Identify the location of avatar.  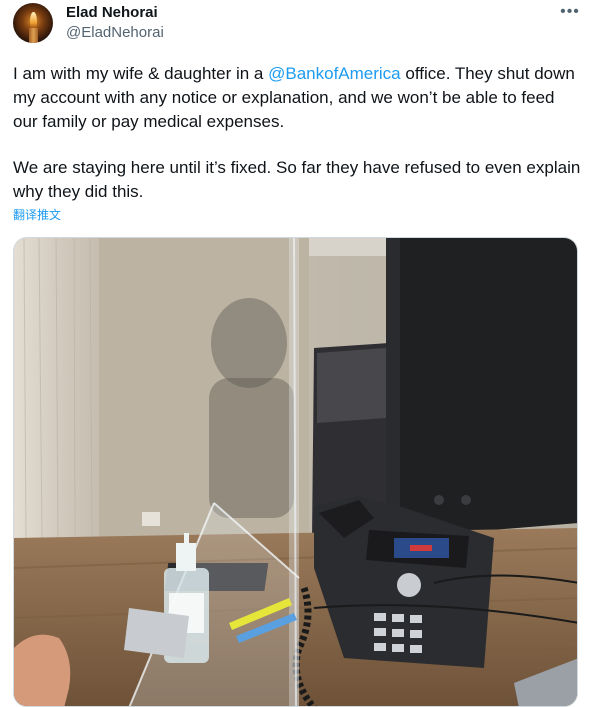
(33, 23).